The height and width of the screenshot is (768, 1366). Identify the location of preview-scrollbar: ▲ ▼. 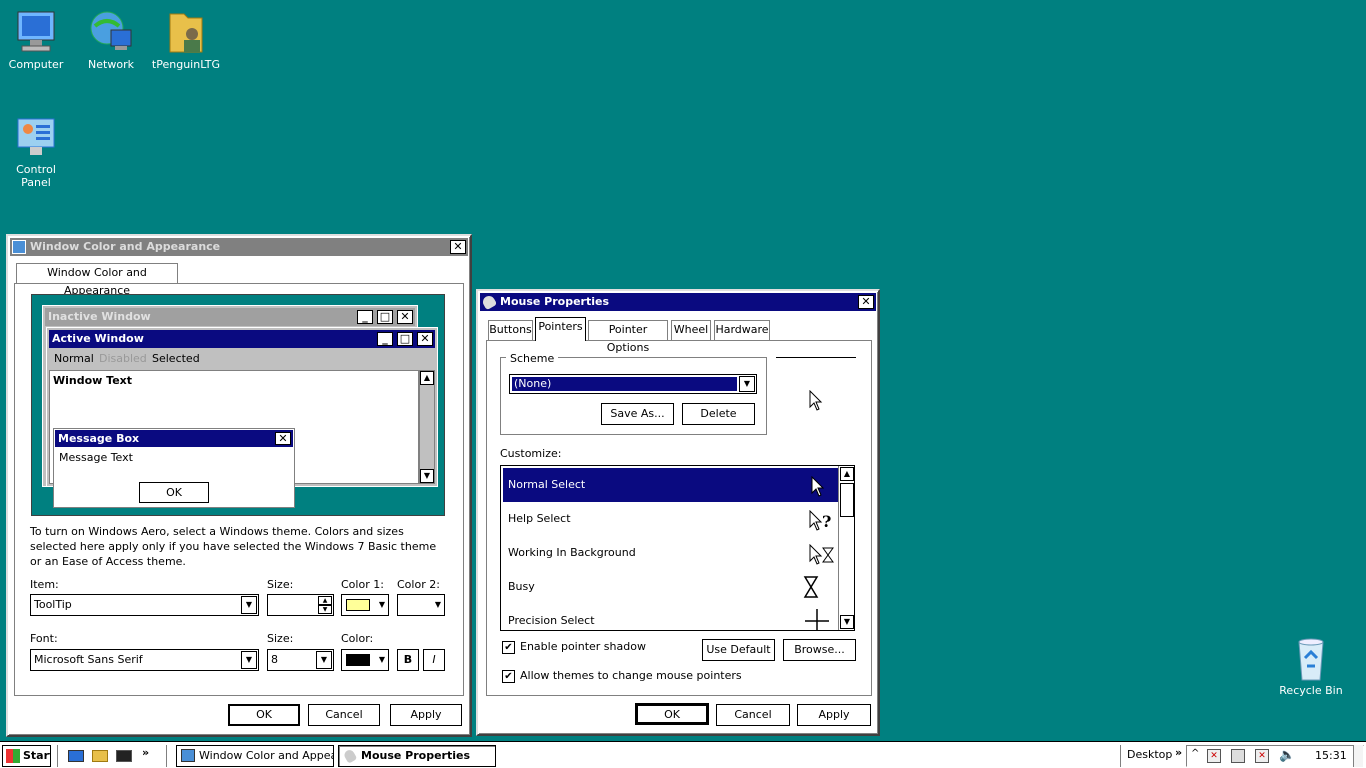
(427, 427).